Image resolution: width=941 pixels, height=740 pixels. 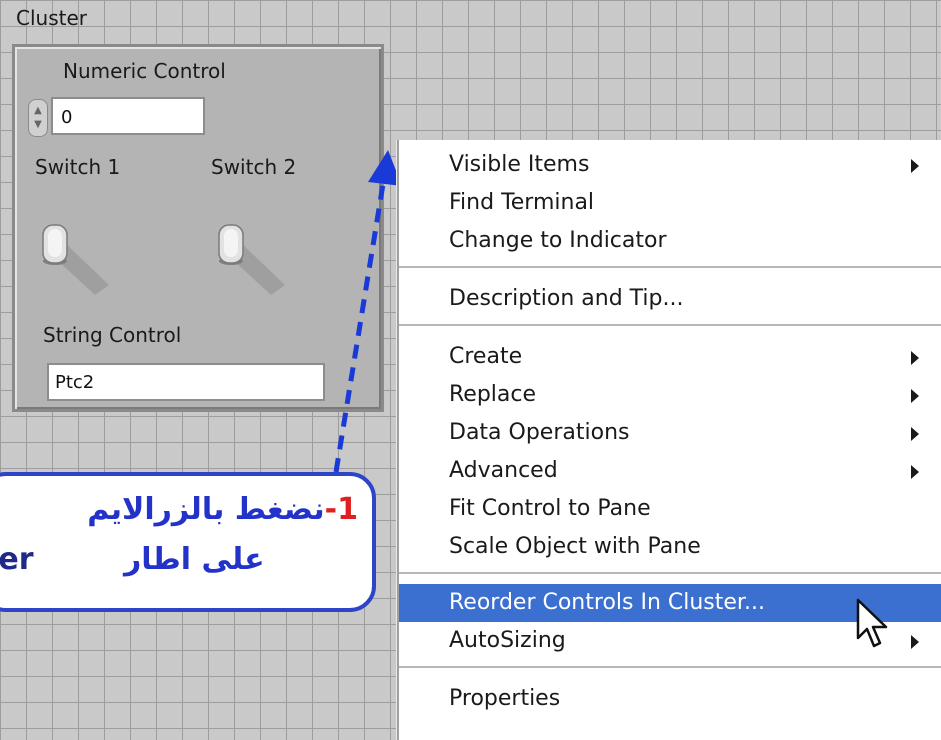 What do you see at coordinates (670, 357) in the screenshot?
I see `menu-item-create: Create` at bounding box center [670, 357].